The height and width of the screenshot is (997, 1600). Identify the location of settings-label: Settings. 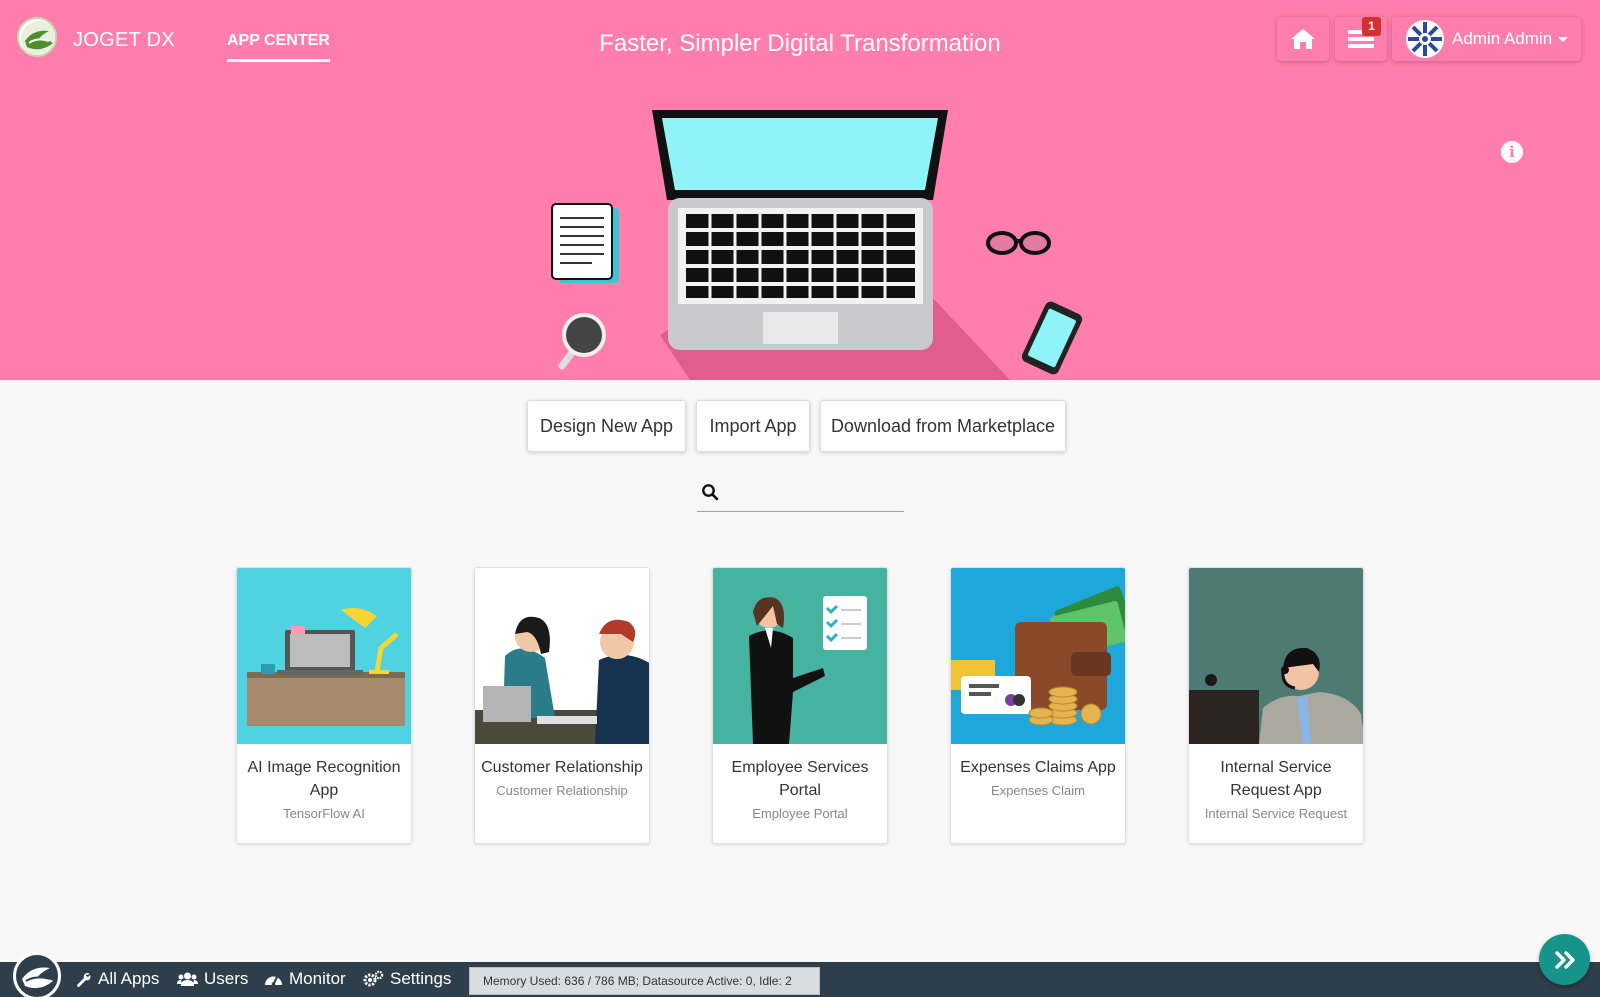
(421, 978).